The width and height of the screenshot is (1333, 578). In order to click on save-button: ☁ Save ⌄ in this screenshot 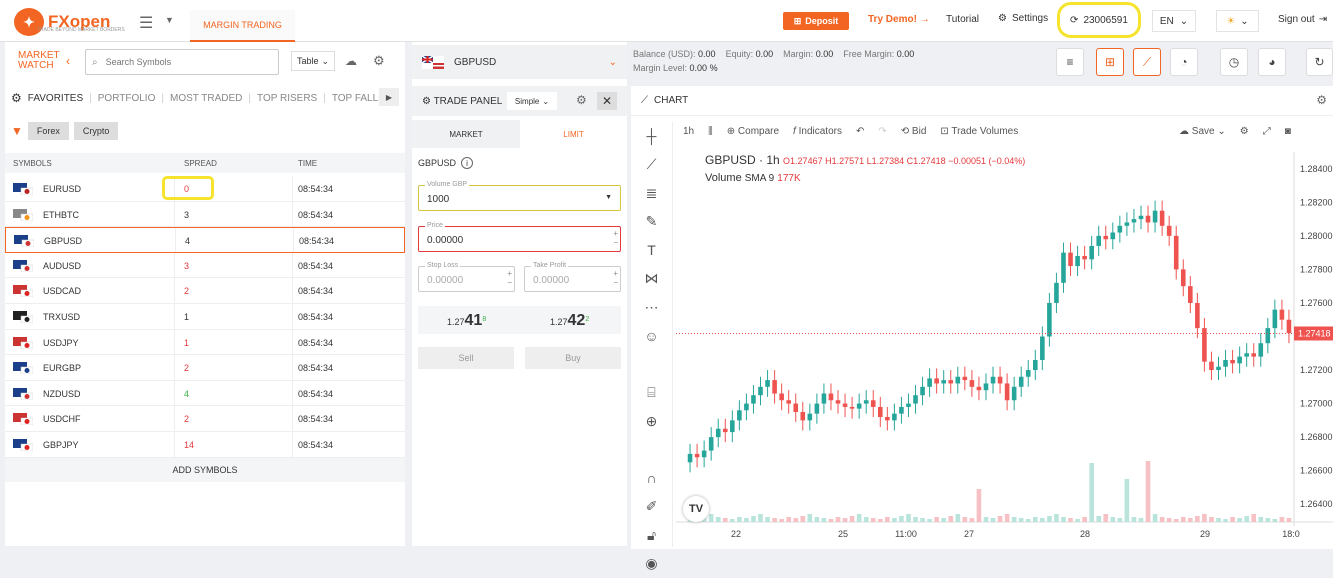, I will do `click(1202, 131)`.